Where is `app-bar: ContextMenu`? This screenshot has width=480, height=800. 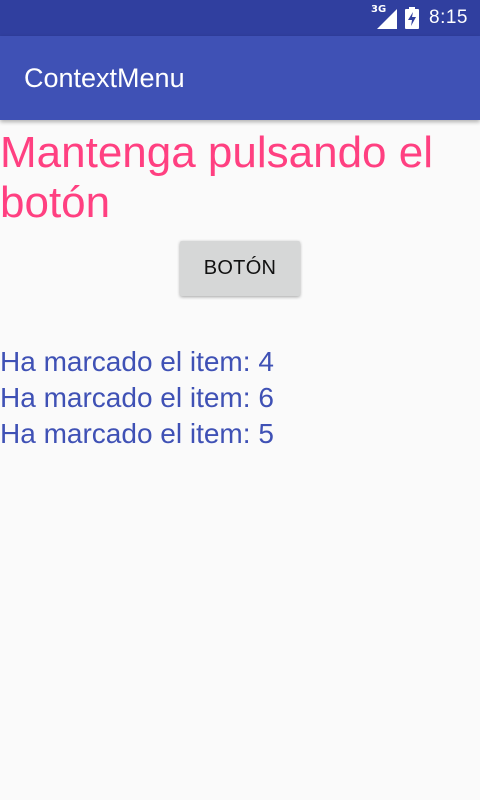
app-bar: ContextMenu is located at coordinates (240, 78).